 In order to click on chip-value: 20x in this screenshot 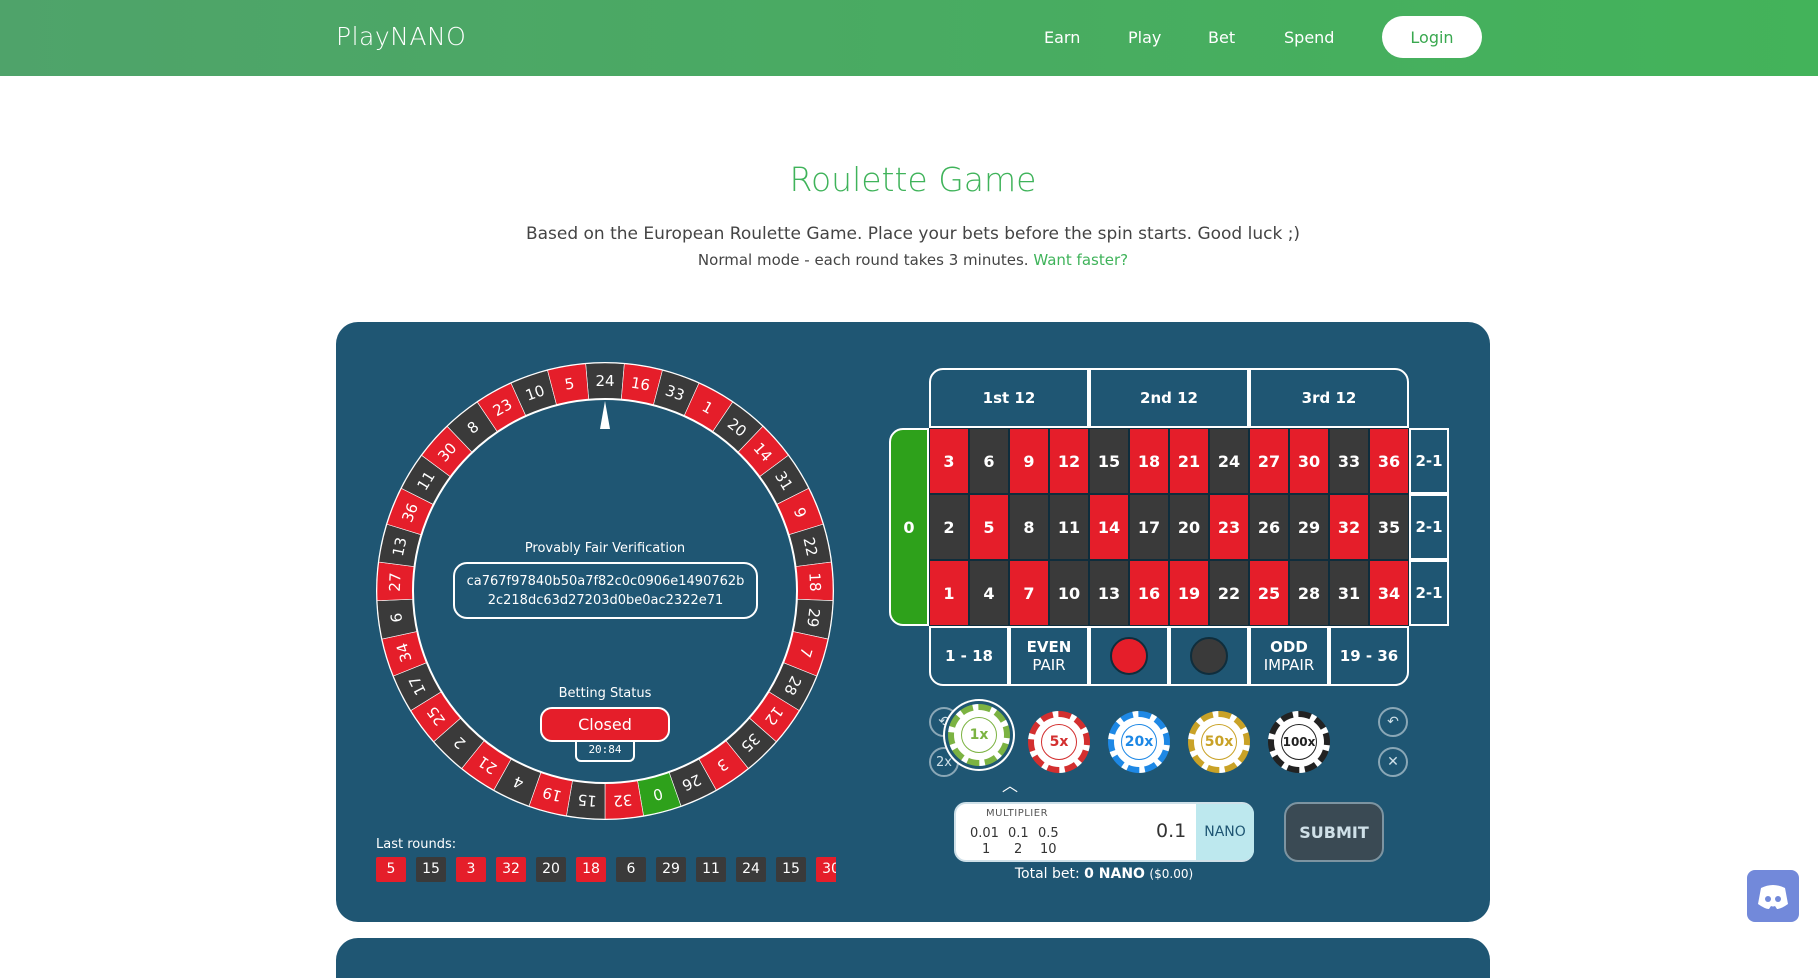, I will do `click(1139, 742)`.